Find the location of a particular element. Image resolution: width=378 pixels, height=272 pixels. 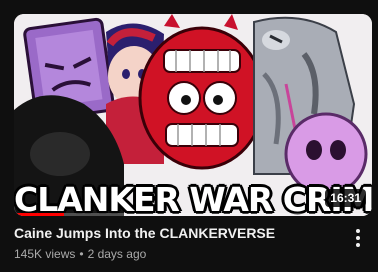

thumbnail-text: CLANKER WAR CRIMES is located at coordinates (193, 198).